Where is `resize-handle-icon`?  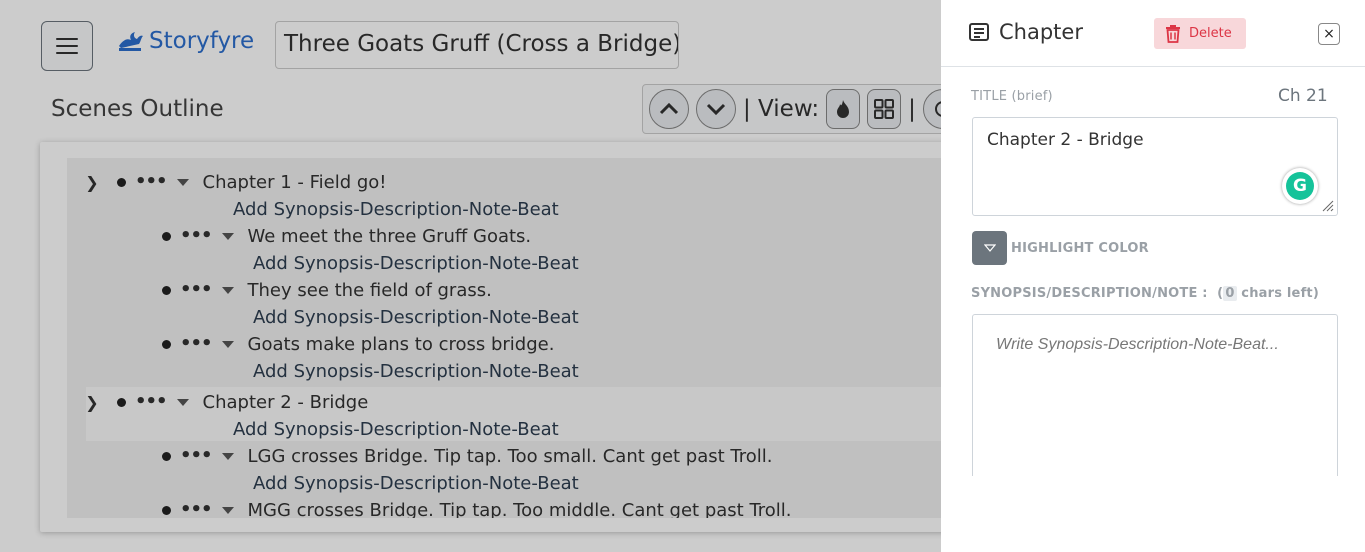
resize-handle-icon is located at coordinates (1328, 206).